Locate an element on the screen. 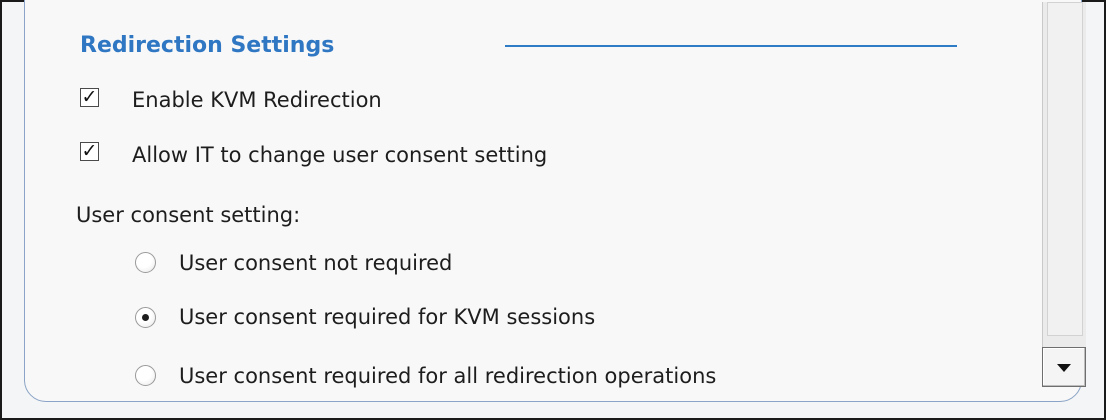  scrollbar-thumb is located at coordinates (1065, 169).